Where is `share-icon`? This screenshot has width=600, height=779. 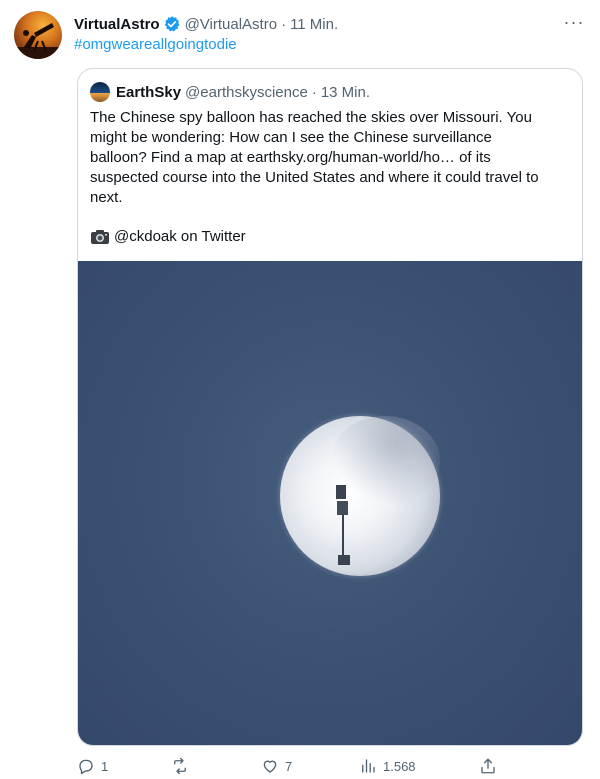 share-icon is located at coordinates (488, 766).